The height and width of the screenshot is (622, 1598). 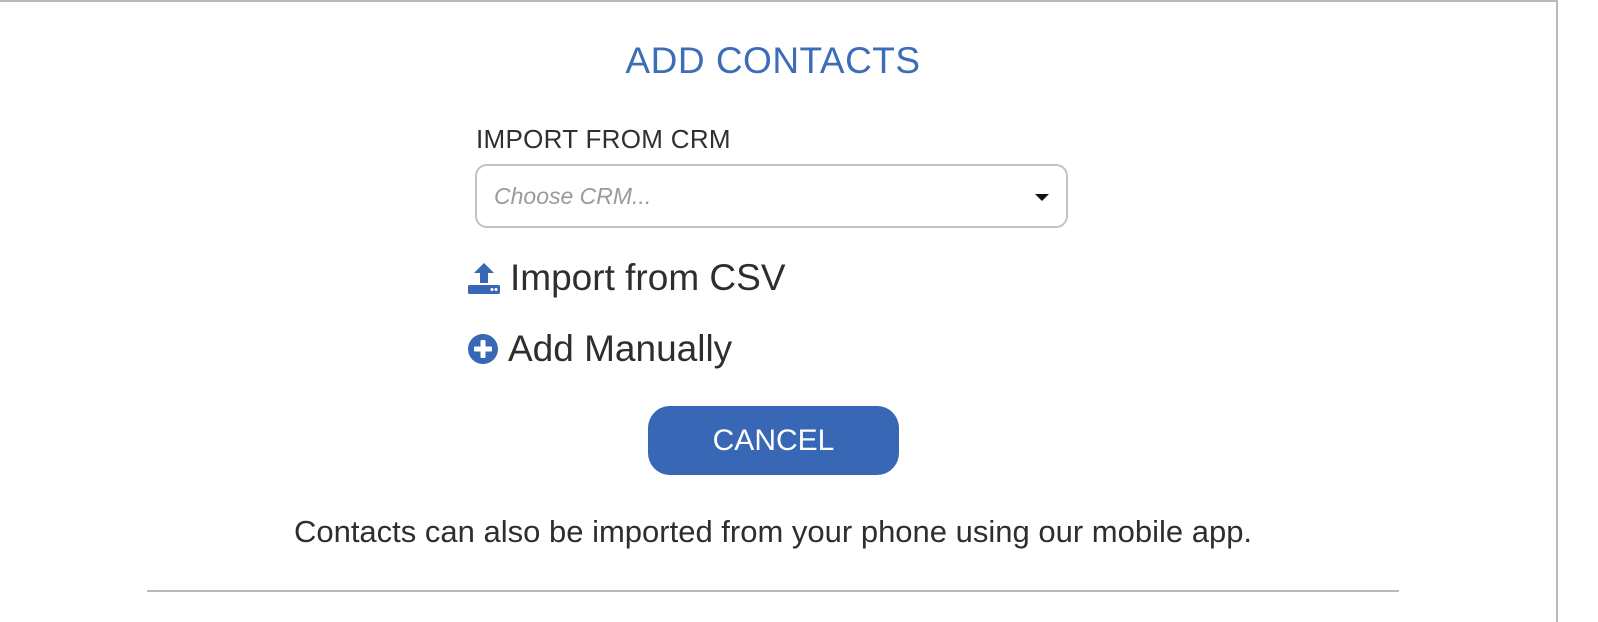 What do you see at coordinates (483, 349) in the screenshot?
I see `plus-circle-icon` at bounding box center [483, 349].